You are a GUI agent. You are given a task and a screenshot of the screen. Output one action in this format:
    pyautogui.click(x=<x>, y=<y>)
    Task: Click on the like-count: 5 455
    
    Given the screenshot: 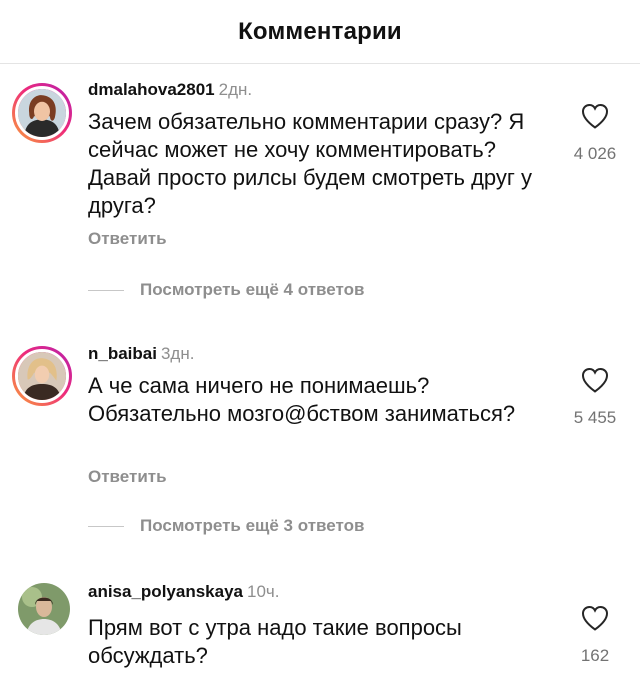 What is the action you would take?
    pyautogui.click(x=595, y=417)
    